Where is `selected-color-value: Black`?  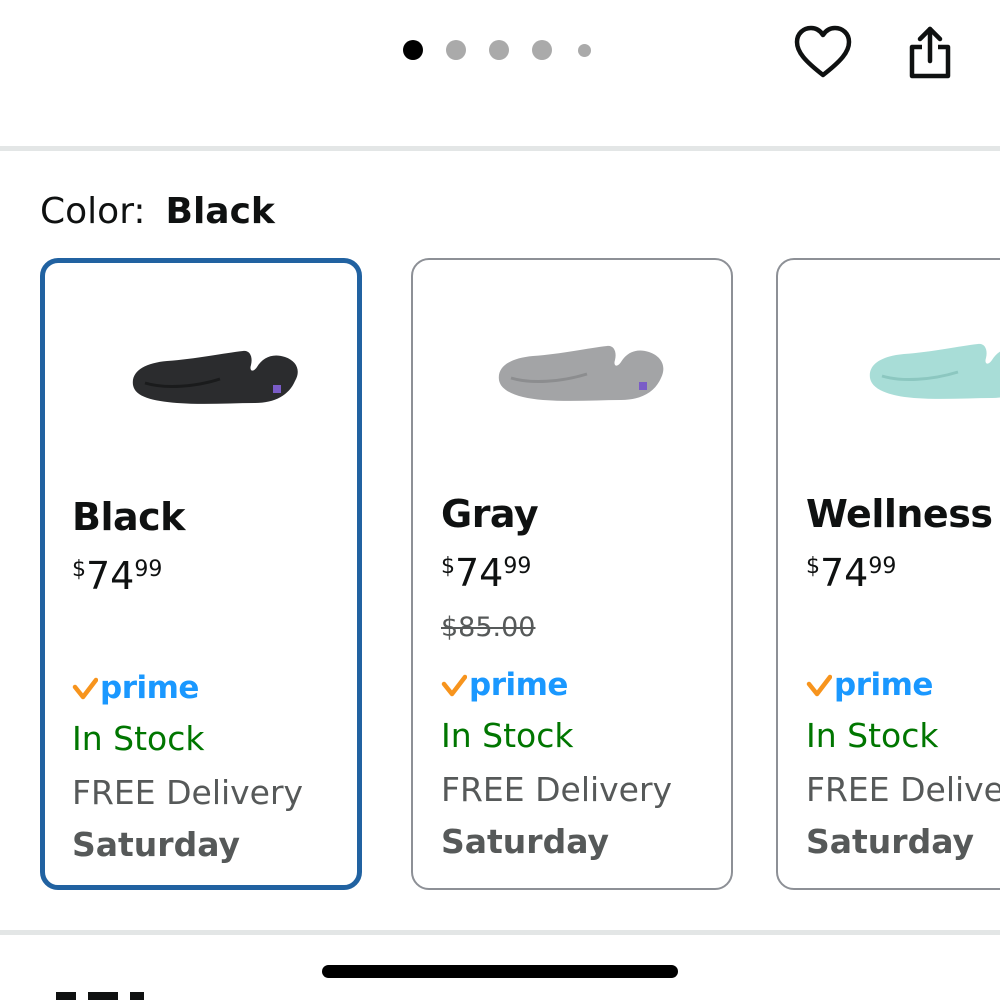
selected-color-value: Black is located at coordinates (220, 211).